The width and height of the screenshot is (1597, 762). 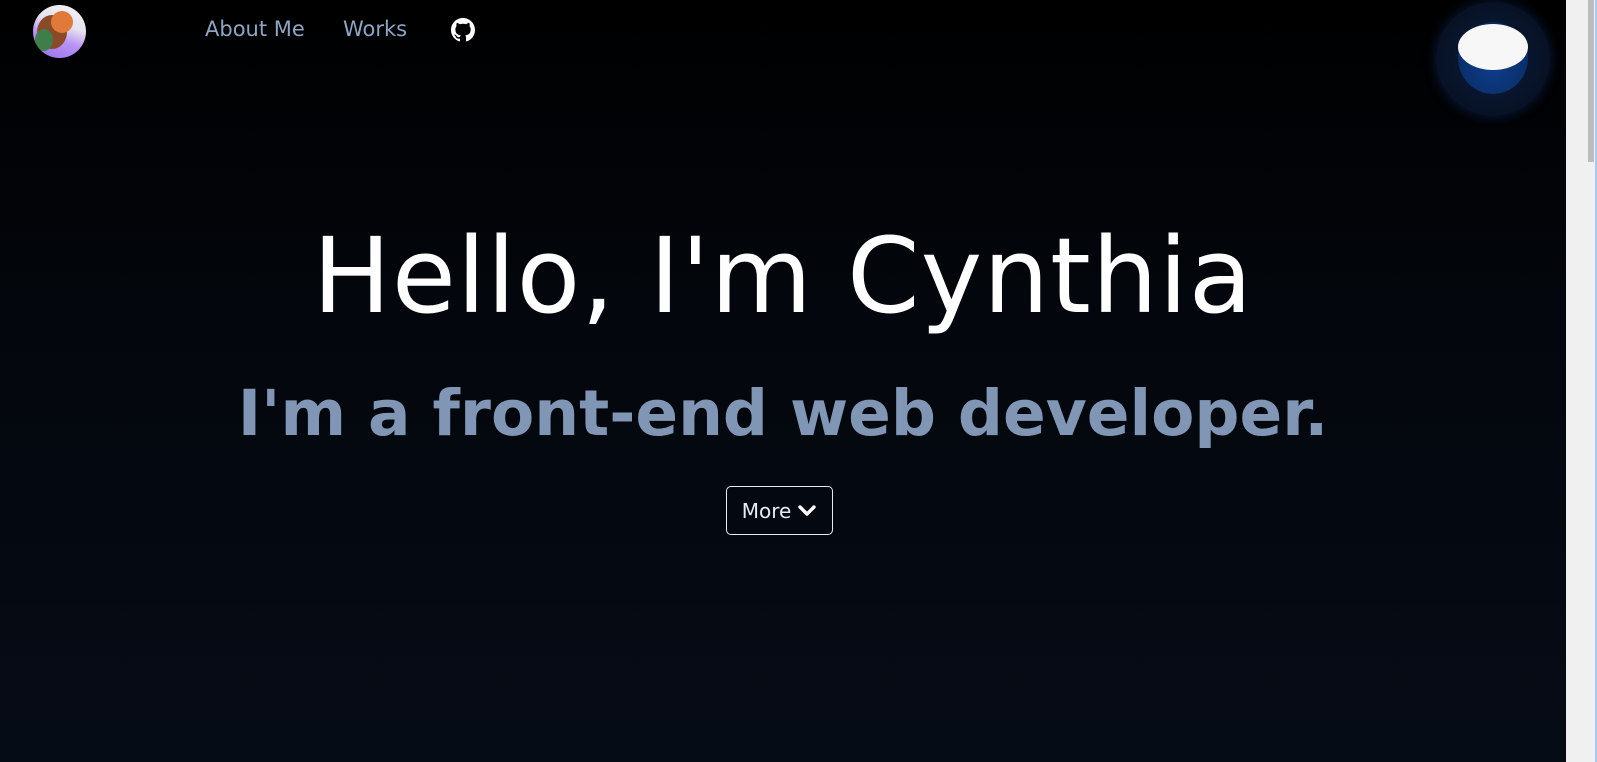 I want to click on more-button: More, so click(x=779, y=510).